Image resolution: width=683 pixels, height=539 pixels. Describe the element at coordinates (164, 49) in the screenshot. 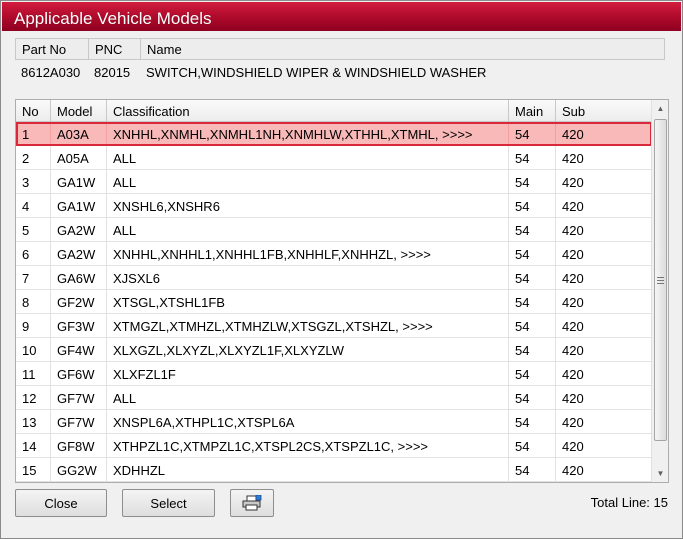

I see `name-header: Name` at that location.